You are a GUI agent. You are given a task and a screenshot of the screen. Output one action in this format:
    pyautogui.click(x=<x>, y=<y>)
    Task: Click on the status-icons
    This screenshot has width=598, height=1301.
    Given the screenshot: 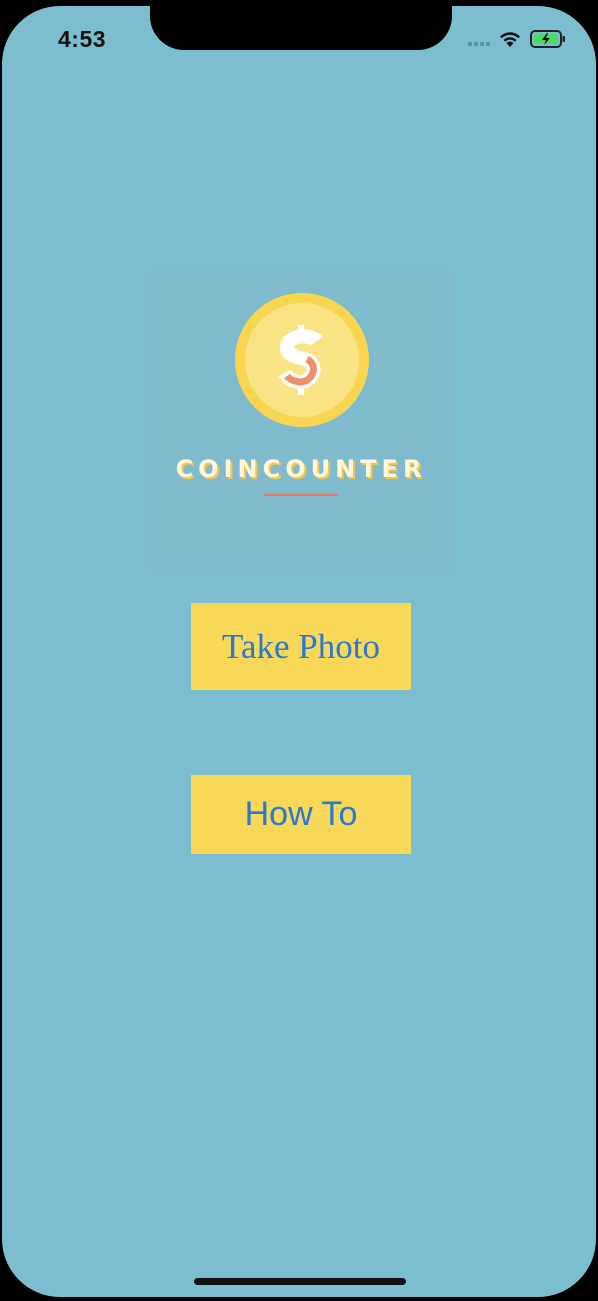 What is the action you would take?
    pyautogui.click(x=517, y=39)
    